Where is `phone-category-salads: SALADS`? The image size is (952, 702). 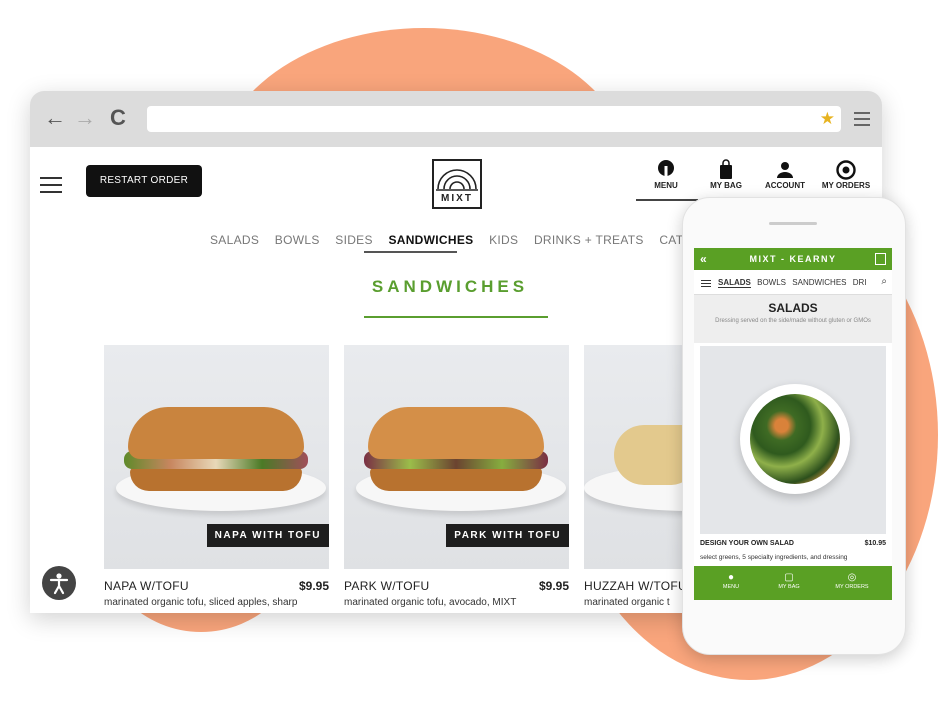
phone-category-salads: SALADS is located at coordinates (734, 283).